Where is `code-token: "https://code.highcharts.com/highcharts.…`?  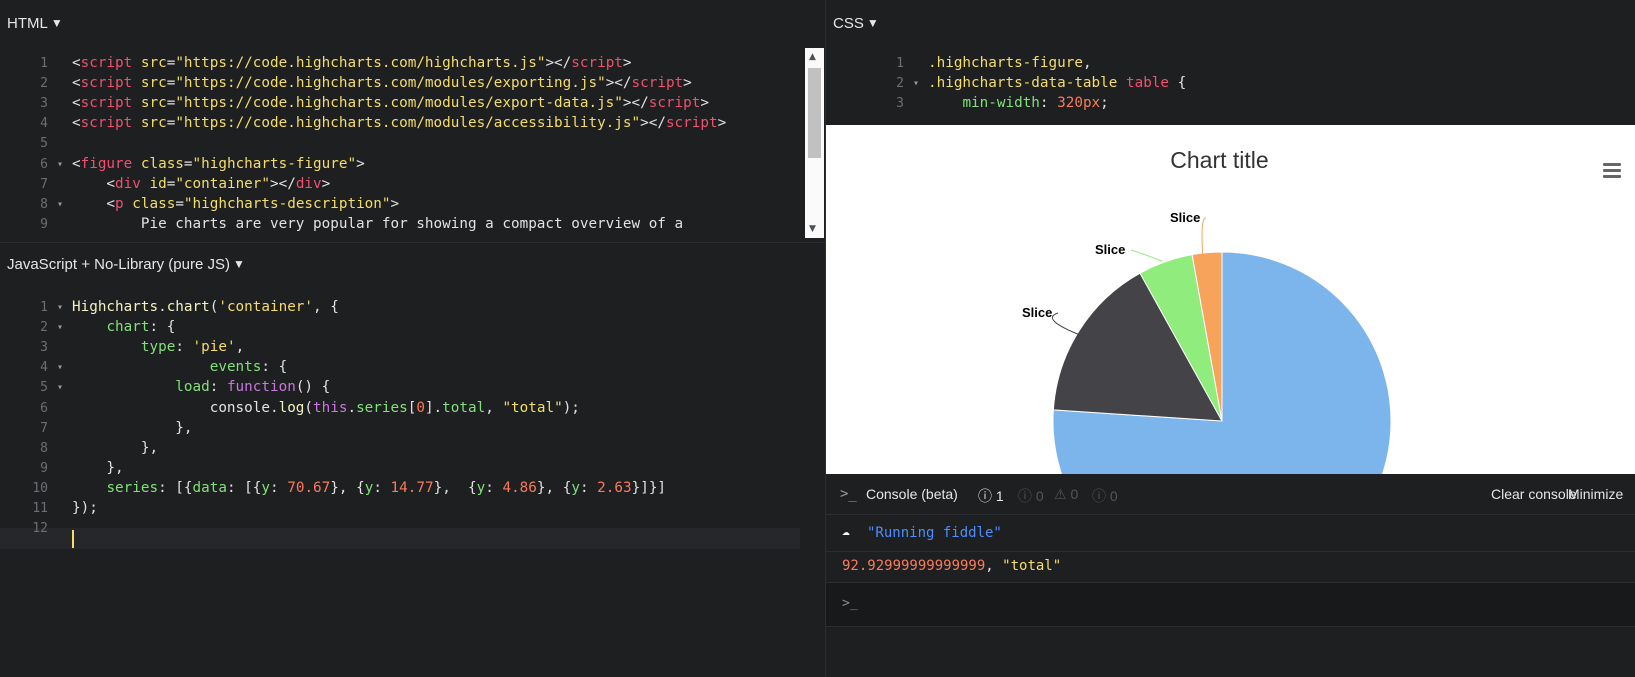 code-token: "https://code.highcharts.com/highcharts.… is located at coordinates (360, 63).